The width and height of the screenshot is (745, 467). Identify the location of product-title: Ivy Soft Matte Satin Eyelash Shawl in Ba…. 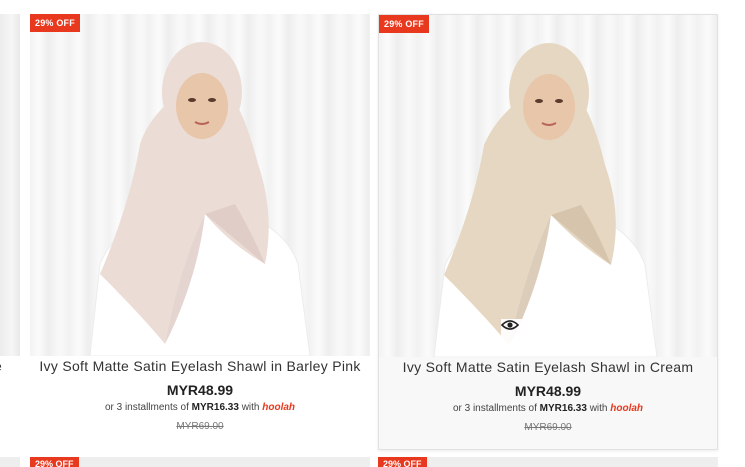
(200, 366).